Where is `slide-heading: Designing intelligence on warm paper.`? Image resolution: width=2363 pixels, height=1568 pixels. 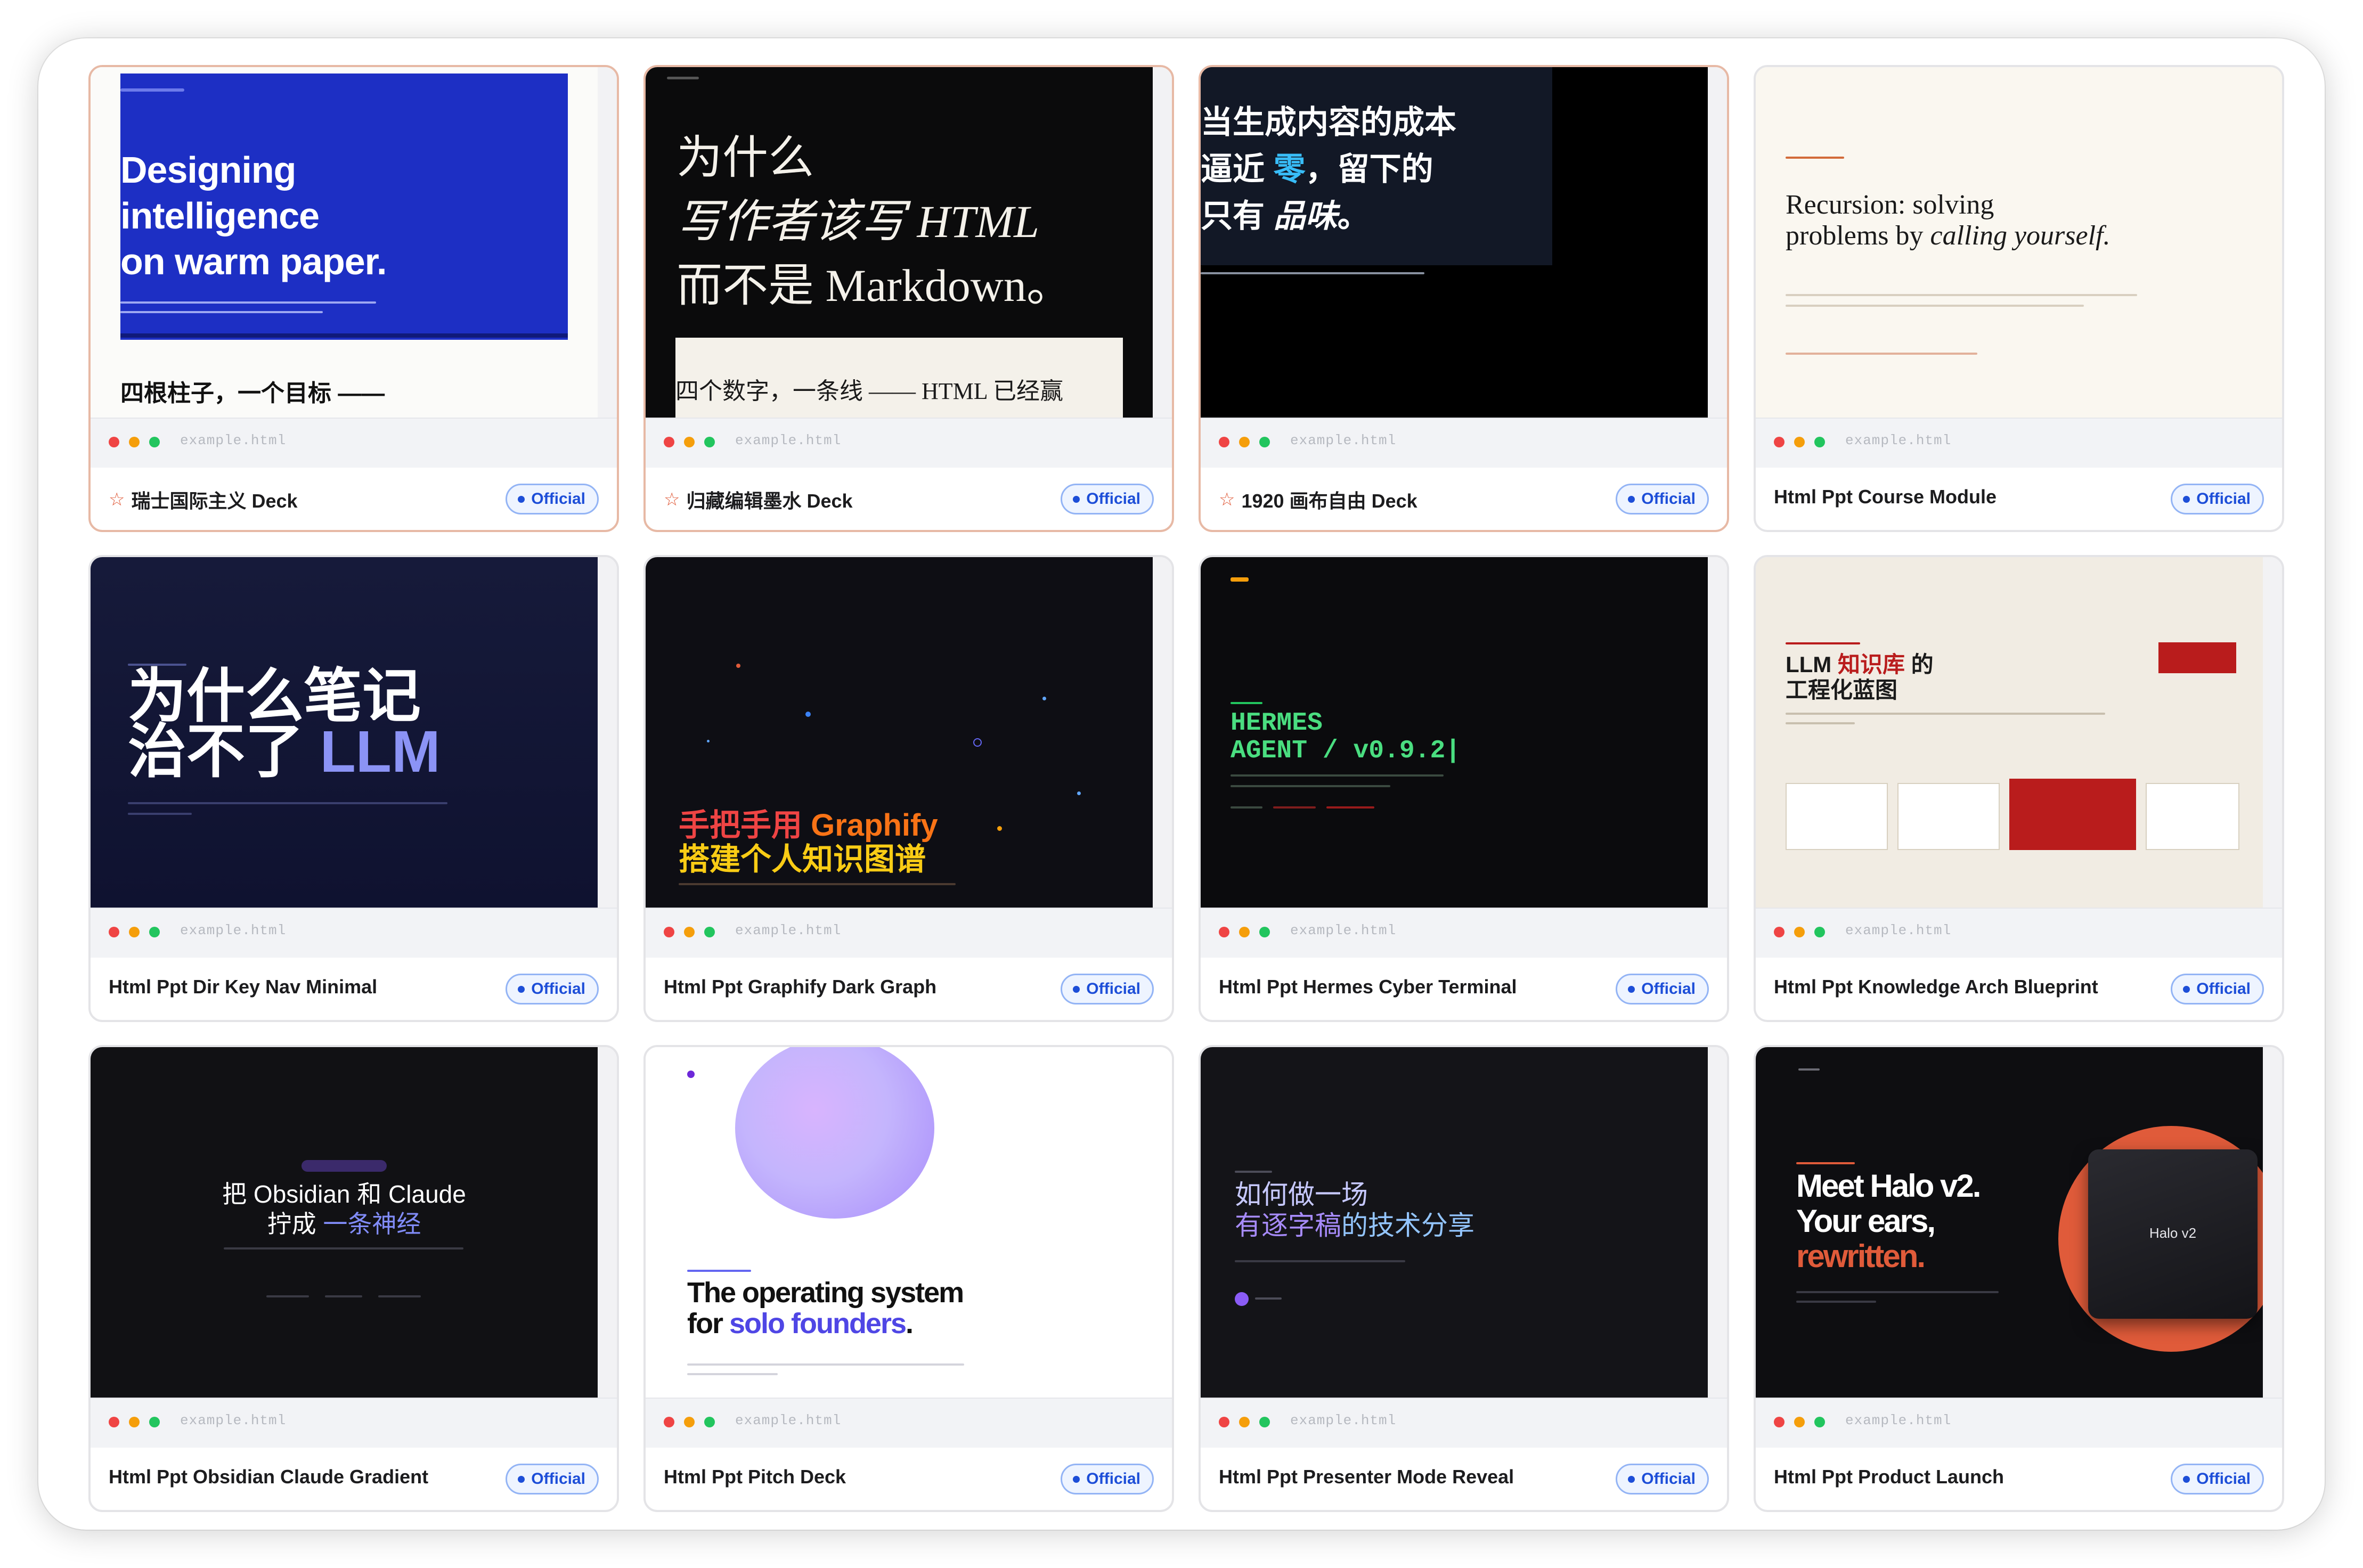
slide-heading: Designing intelligence on warm paper. is located at coordinates (253, 216).